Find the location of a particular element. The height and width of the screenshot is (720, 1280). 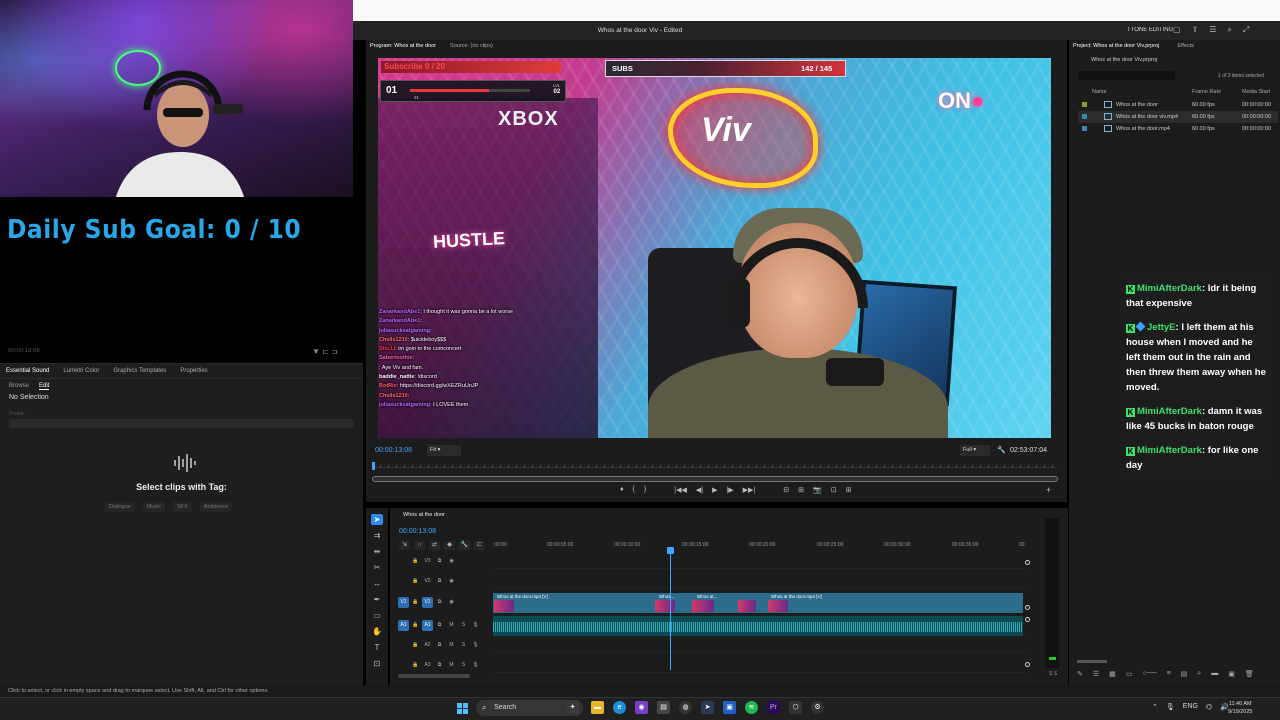

track-target-button: V1 is located at coordinates (427, 602).